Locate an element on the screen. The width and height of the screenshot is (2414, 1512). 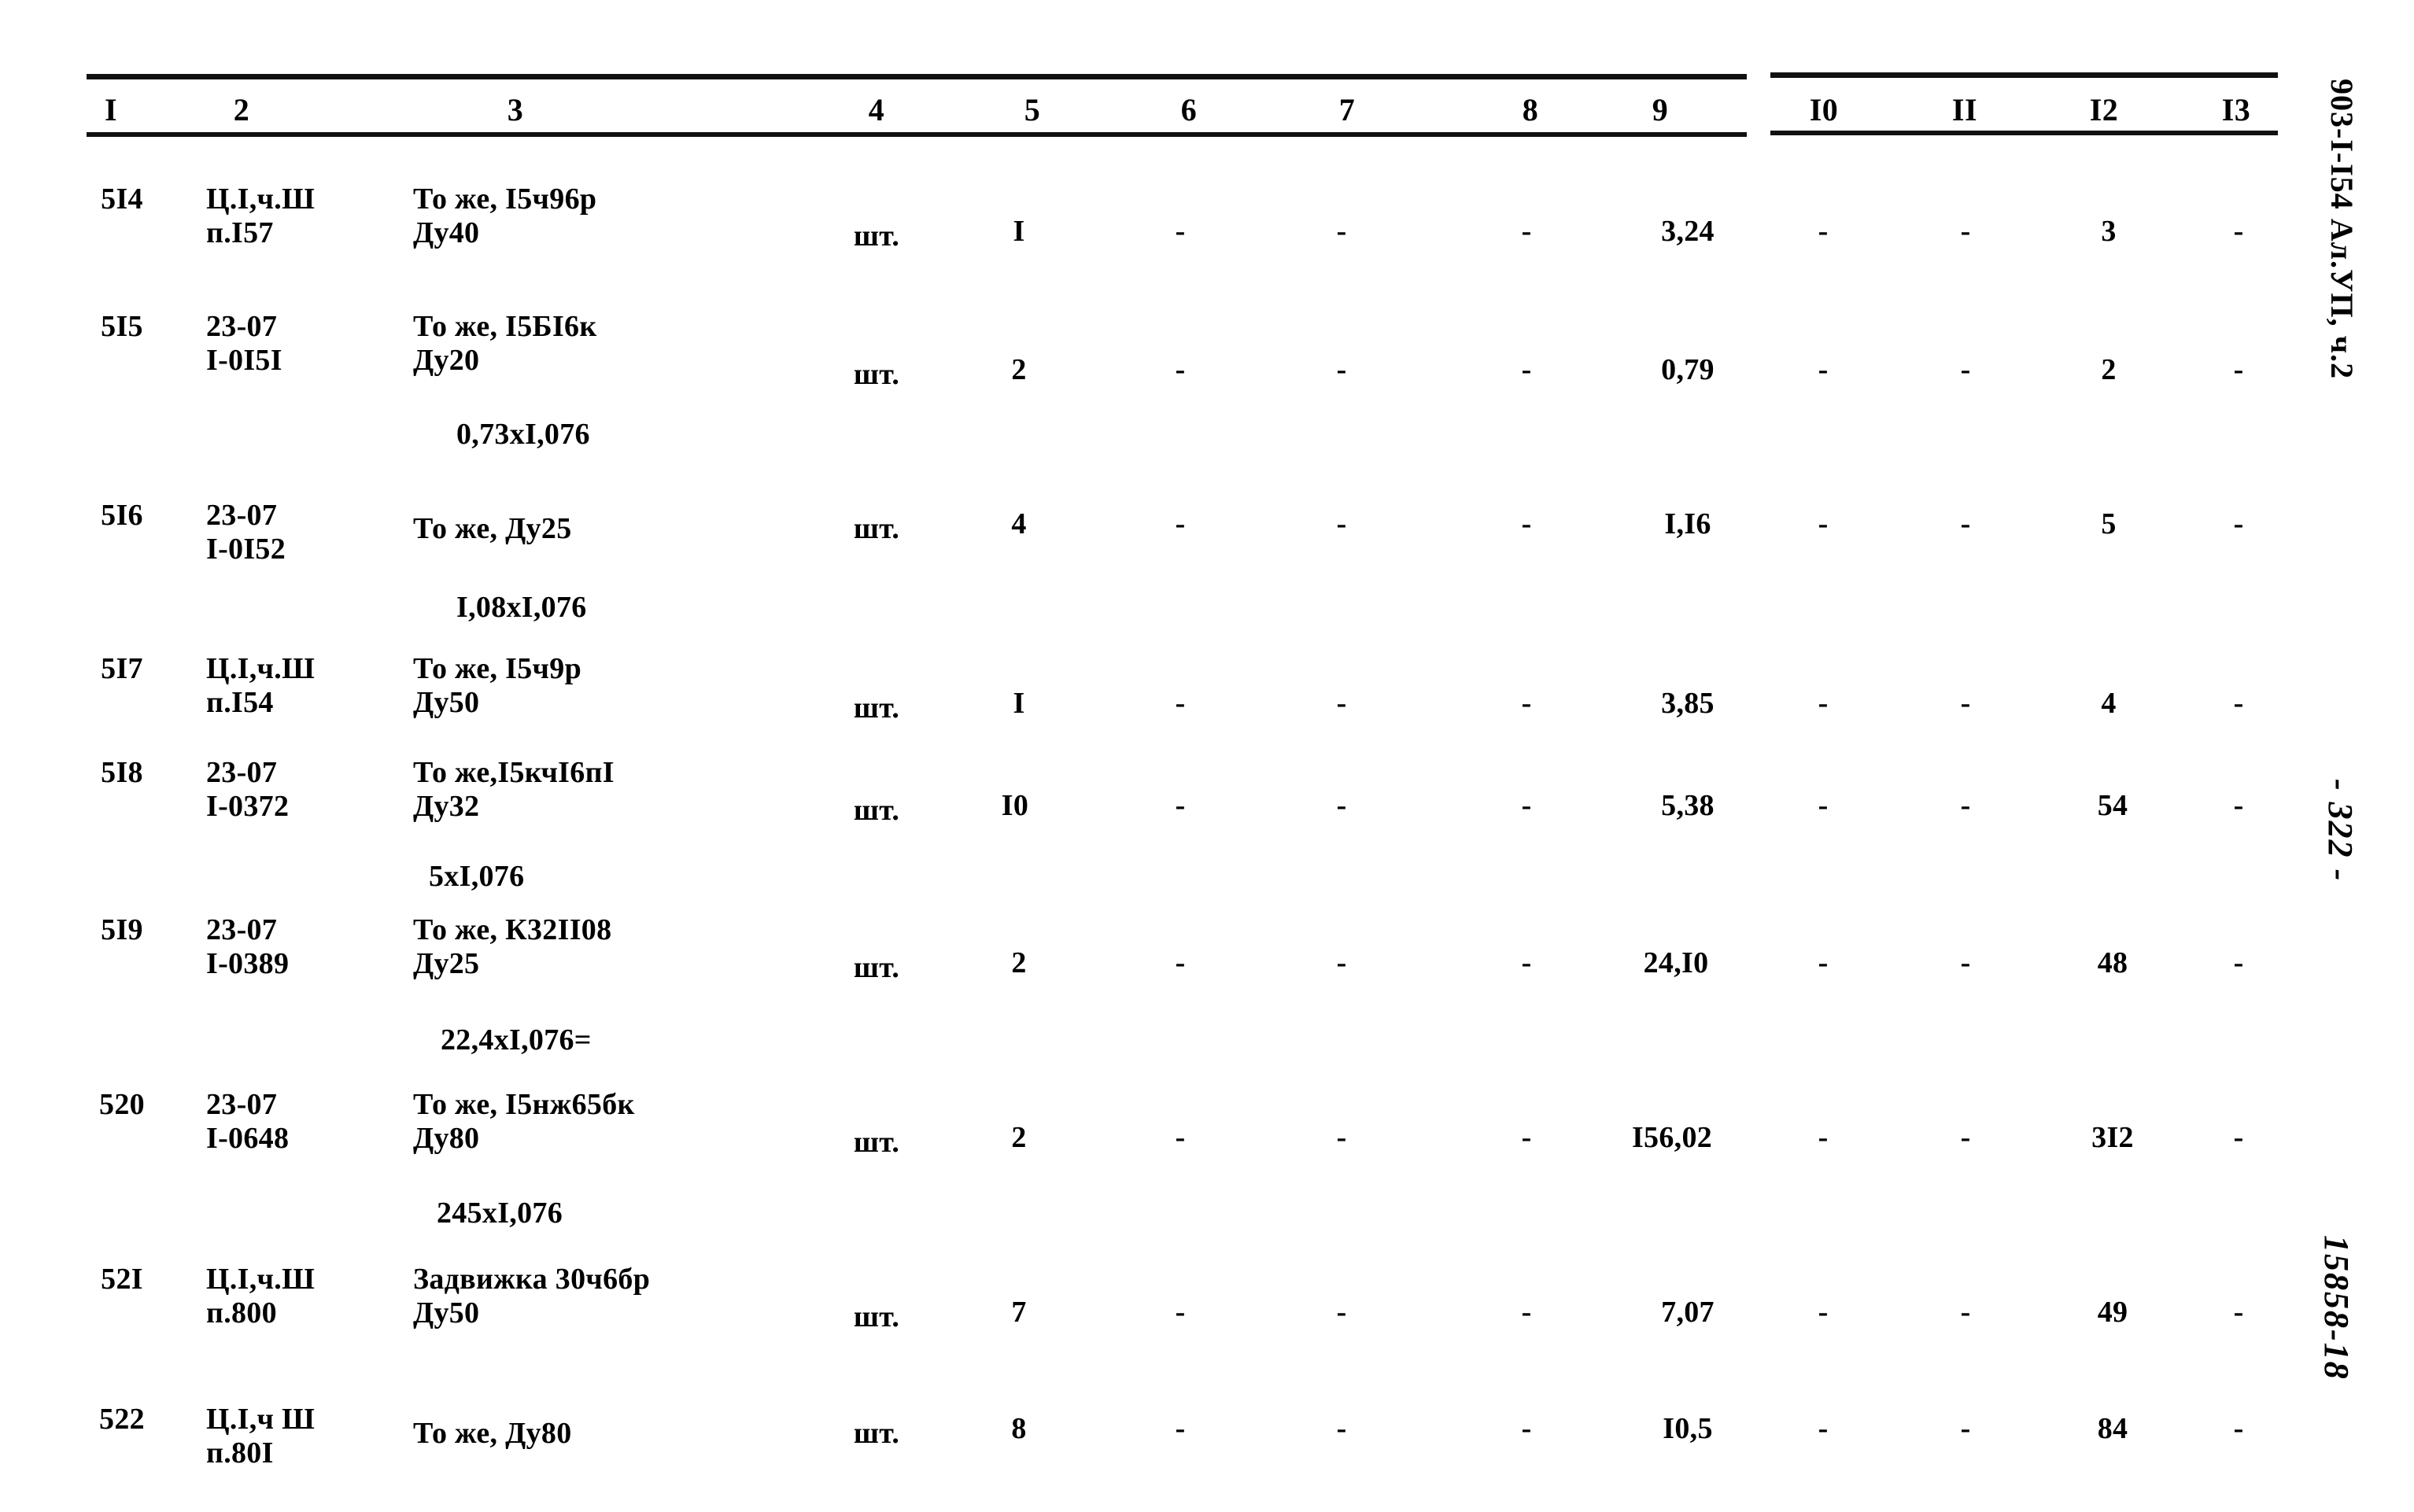
table-row-num: 522 is located at coordinates (122, 1419).